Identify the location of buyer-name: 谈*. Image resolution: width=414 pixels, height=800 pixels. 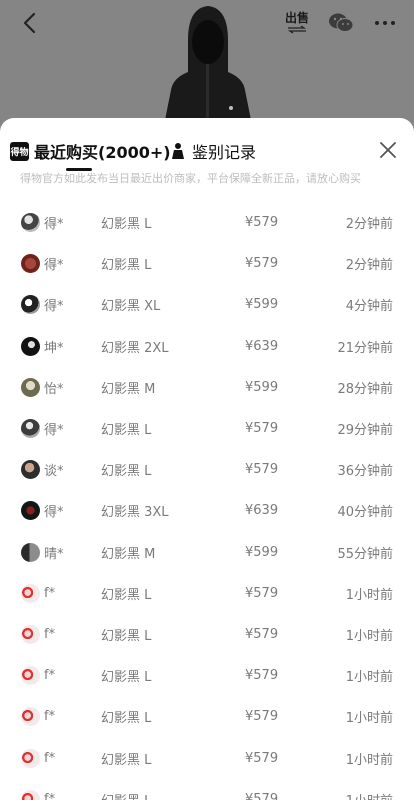
(54, 472).